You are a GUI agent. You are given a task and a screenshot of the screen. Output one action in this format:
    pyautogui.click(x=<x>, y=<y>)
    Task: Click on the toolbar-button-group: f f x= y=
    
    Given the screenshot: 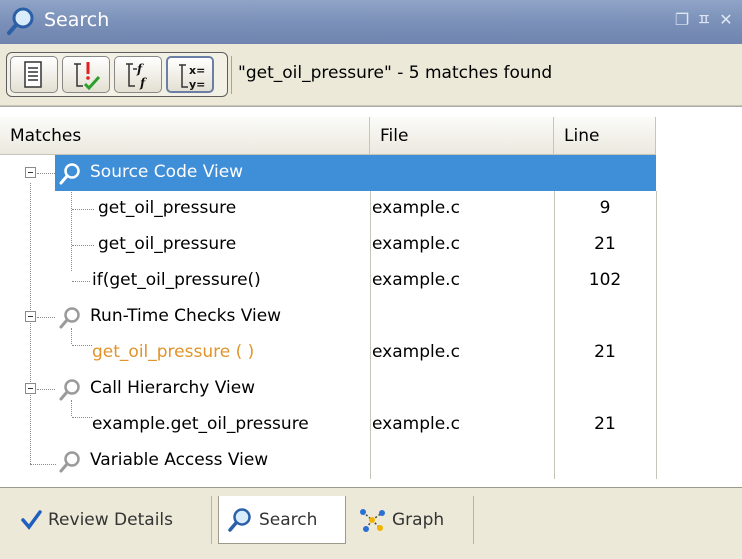 What is the action you would take?
    pyautogui.click(x=117, y=74)
    